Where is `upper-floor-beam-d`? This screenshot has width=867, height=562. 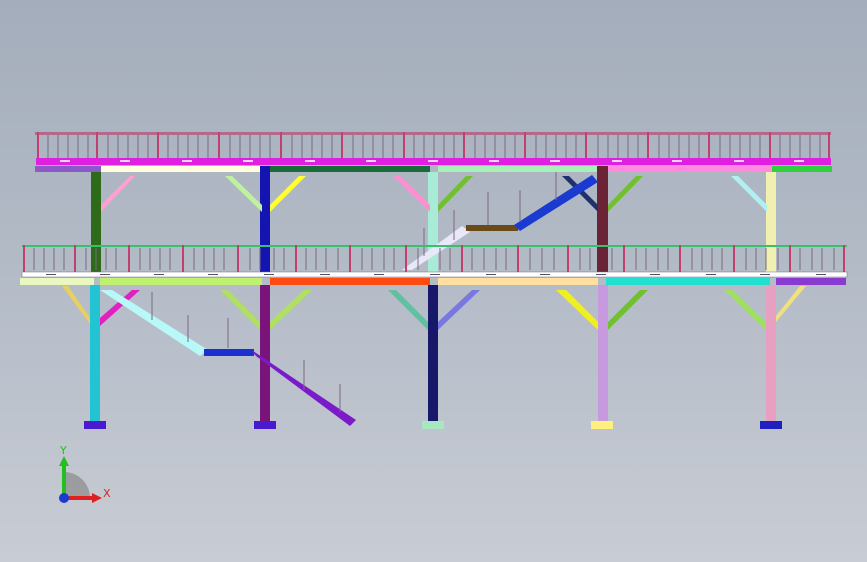
upper-floor-beam-d is located at coordinates (518, 169).